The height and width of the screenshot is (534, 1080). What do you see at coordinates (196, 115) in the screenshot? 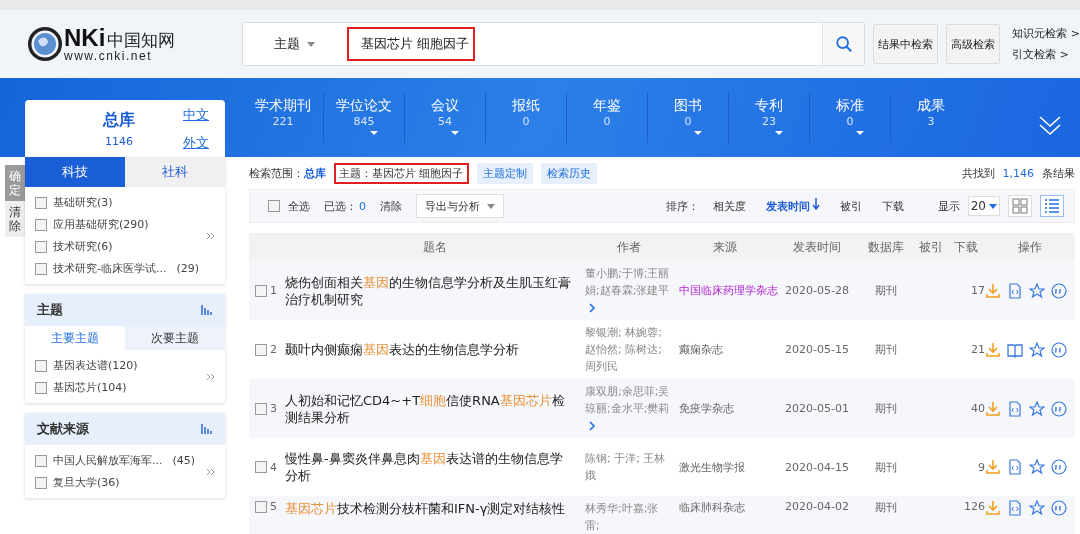
I see `language-link: 中文` at bounding box center [196, 115].